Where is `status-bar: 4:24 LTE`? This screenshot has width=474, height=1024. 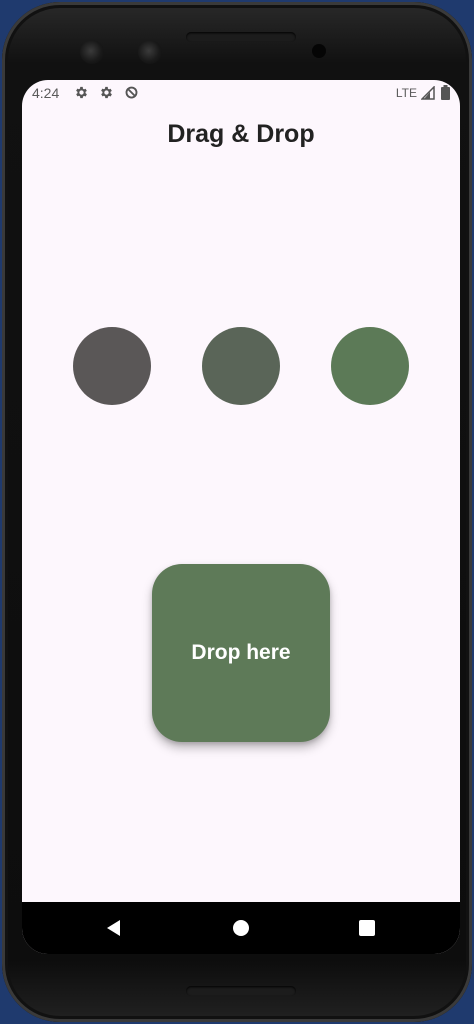 status-bar: 4:24 LTE is located at coordinates (241, 93).